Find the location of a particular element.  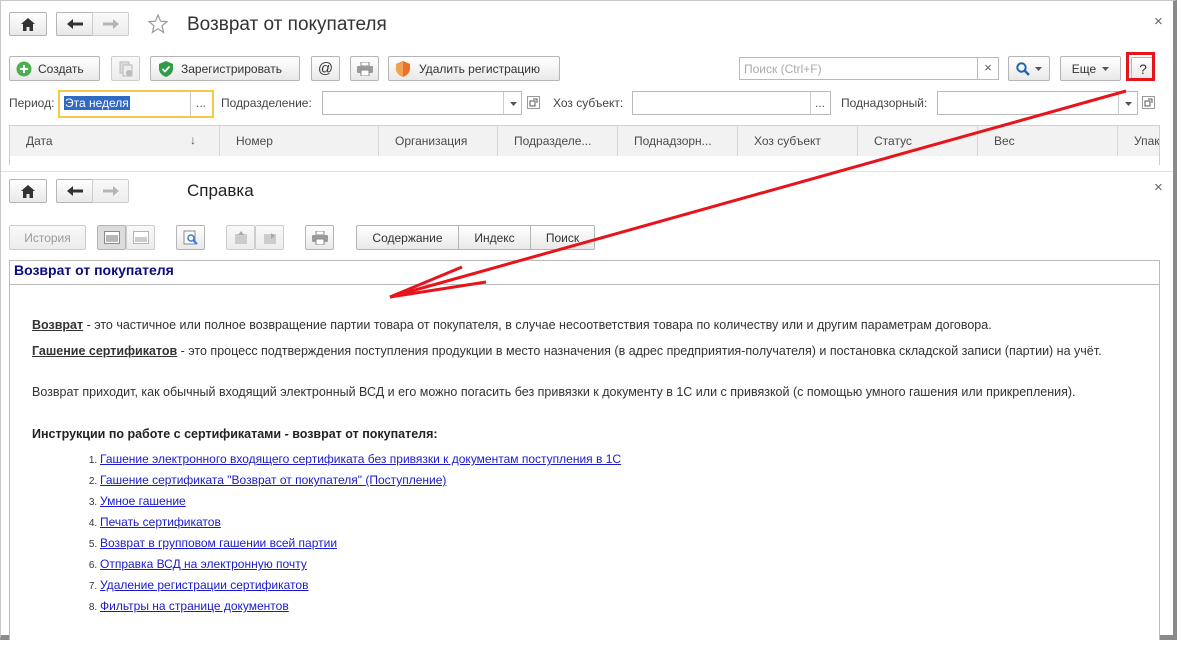

subject-label: Хоз субъект: is located at coordinates (588, 103).